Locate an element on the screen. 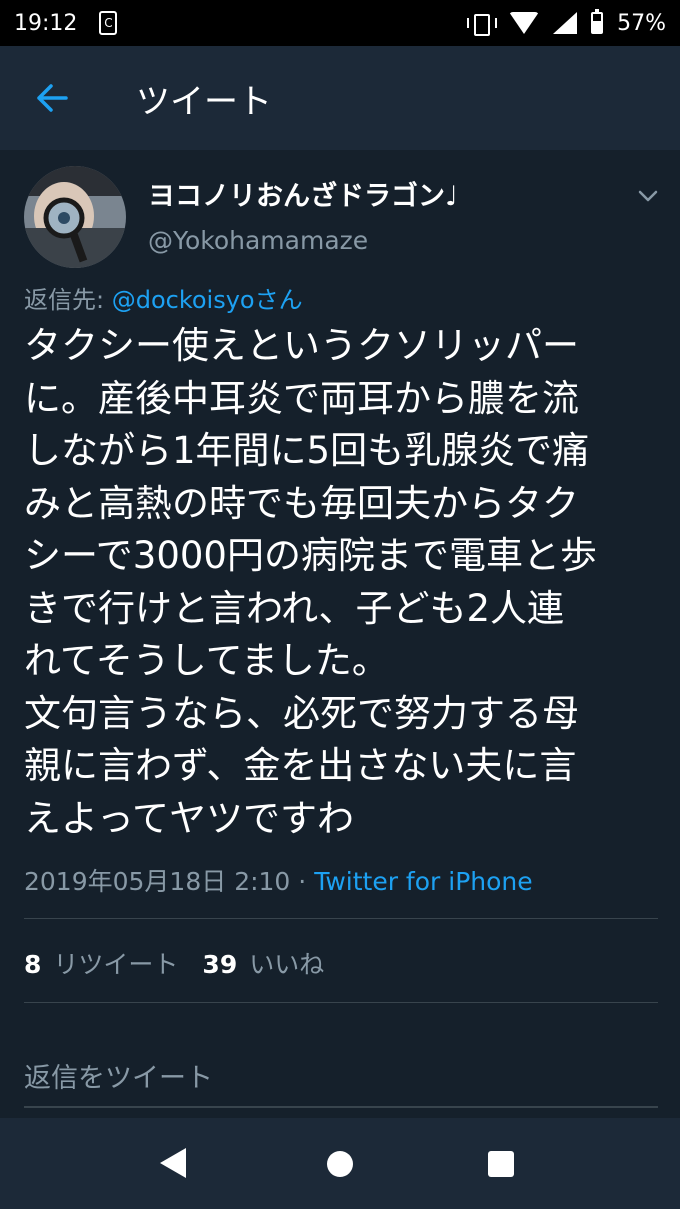 The width and height of the screenshot is (680, 1209). tweet-timestamp: 2019年05月18日 2:10 is located at coordinates (157, 881).